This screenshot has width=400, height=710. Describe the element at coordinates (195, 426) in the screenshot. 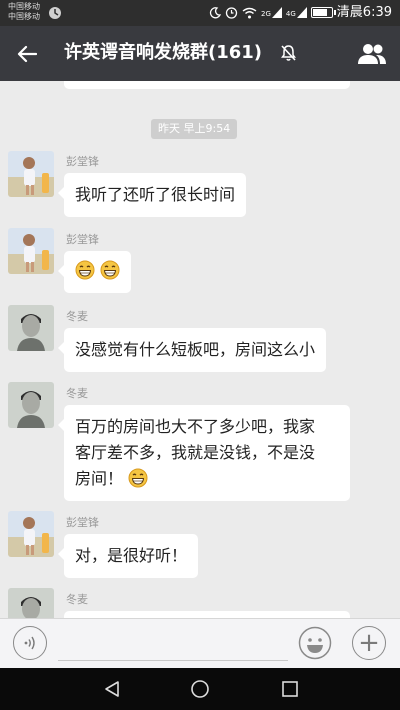

I see `message-line: 百万的房间也大不了多少吧，我家` at that location.